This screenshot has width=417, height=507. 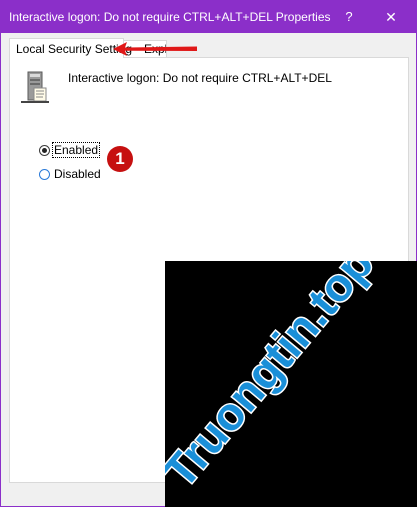 I want to click on disabled-option: Disabled, so click(x=70, y=174).